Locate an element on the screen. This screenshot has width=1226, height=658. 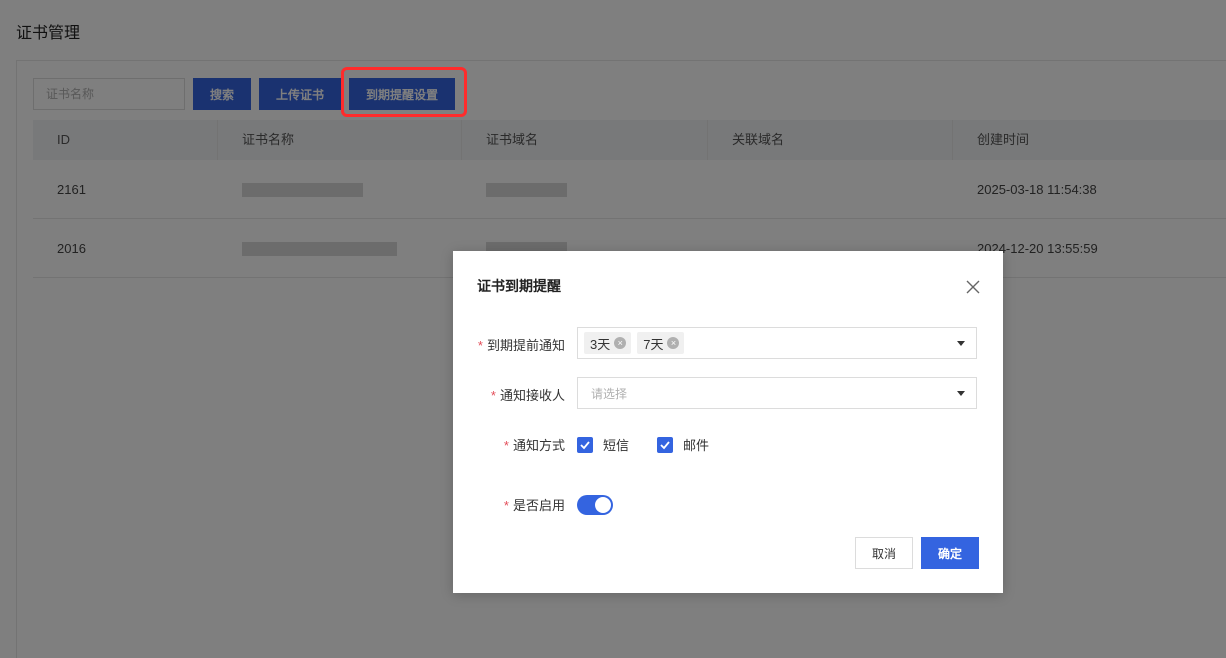
tag-label: 3天 is located at coordinates (600, 344).